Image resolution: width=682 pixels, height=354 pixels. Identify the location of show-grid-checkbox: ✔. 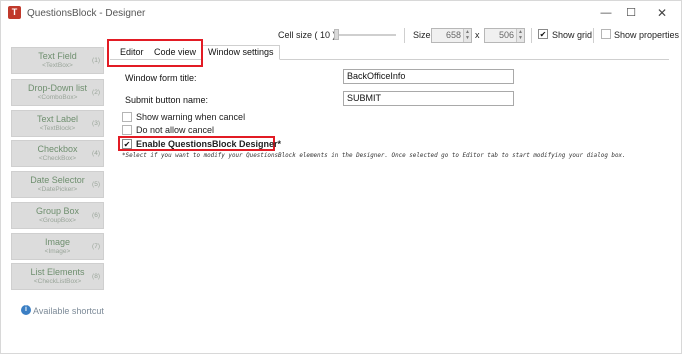
(543, 34).